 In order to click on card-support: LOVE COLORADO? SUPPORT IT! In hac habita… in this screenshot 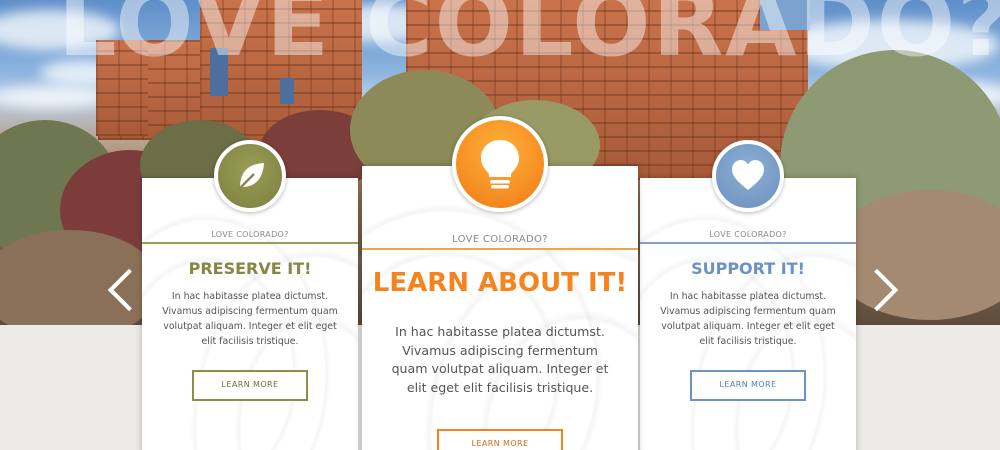, I will do `click(748, 295)`.